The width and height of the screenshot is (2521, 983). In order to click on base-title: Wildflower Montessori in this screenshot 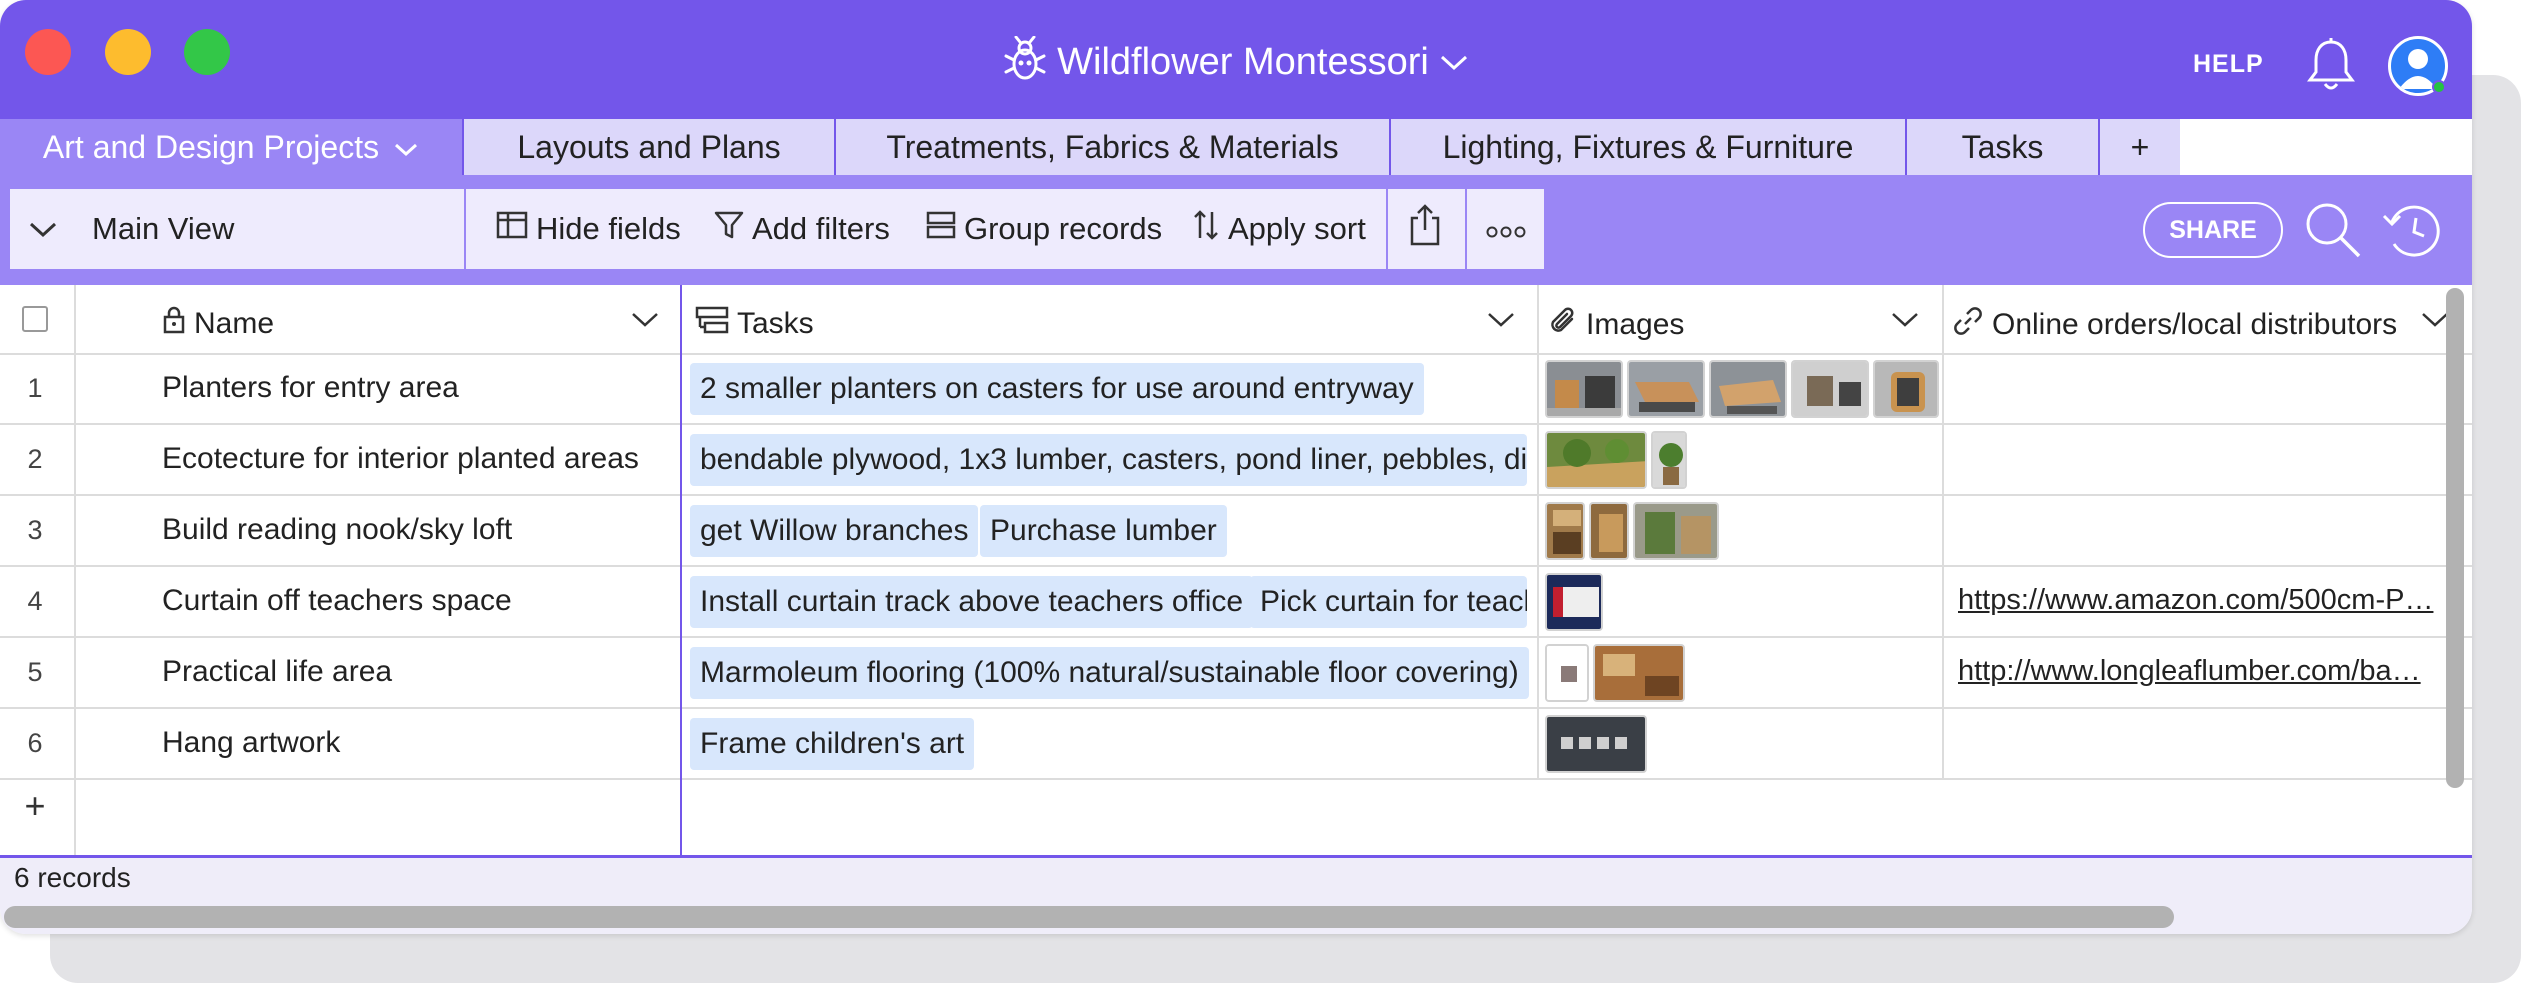, I will do `click(1236, 63)`.